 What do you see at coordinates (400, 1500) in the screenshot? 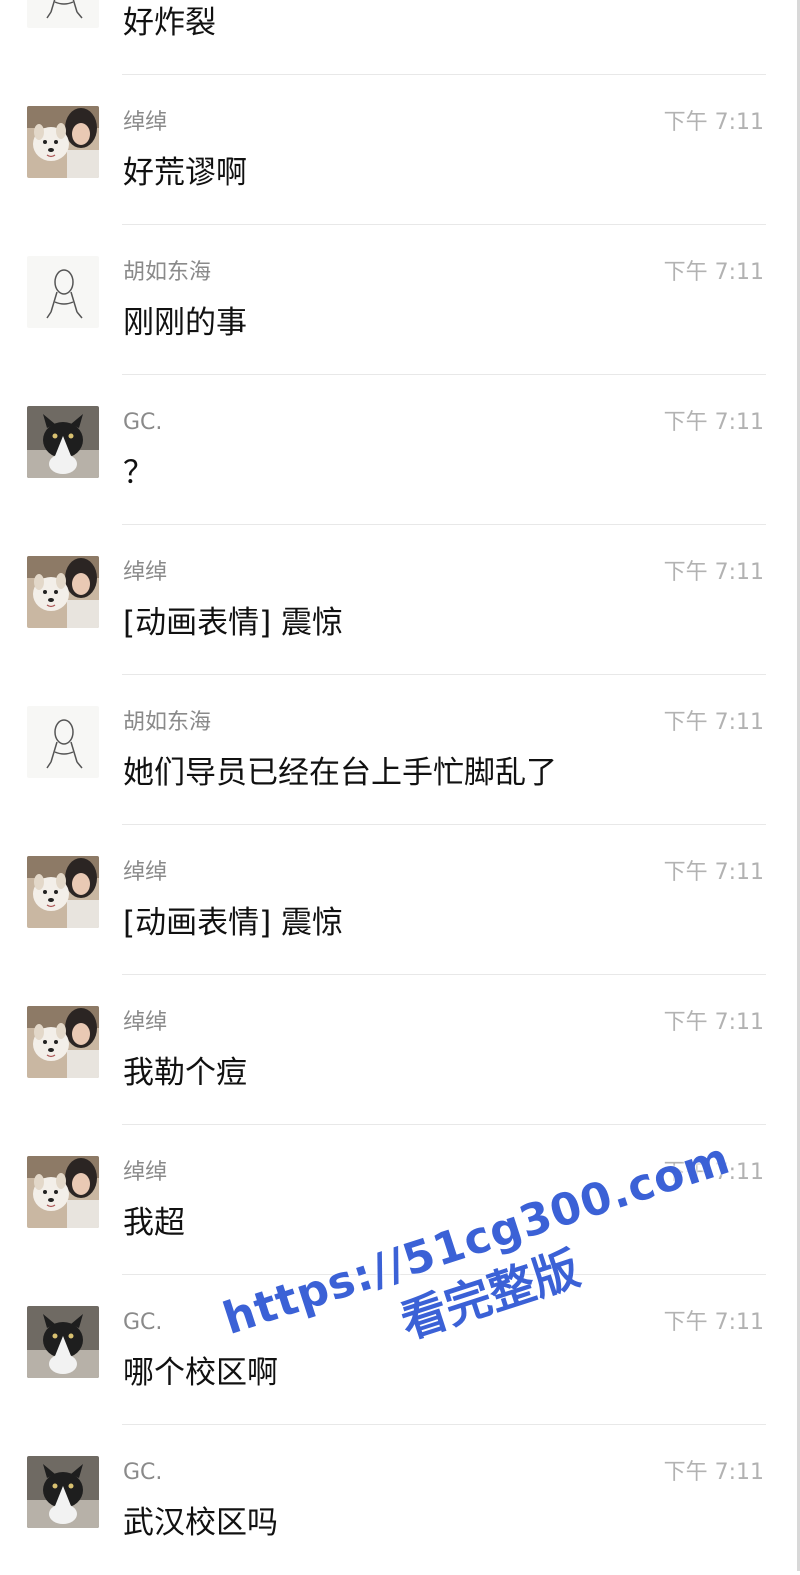
I see `list-item: GC. 下午 7:11 武汉校区吗` at bounding box center [400, 1500].